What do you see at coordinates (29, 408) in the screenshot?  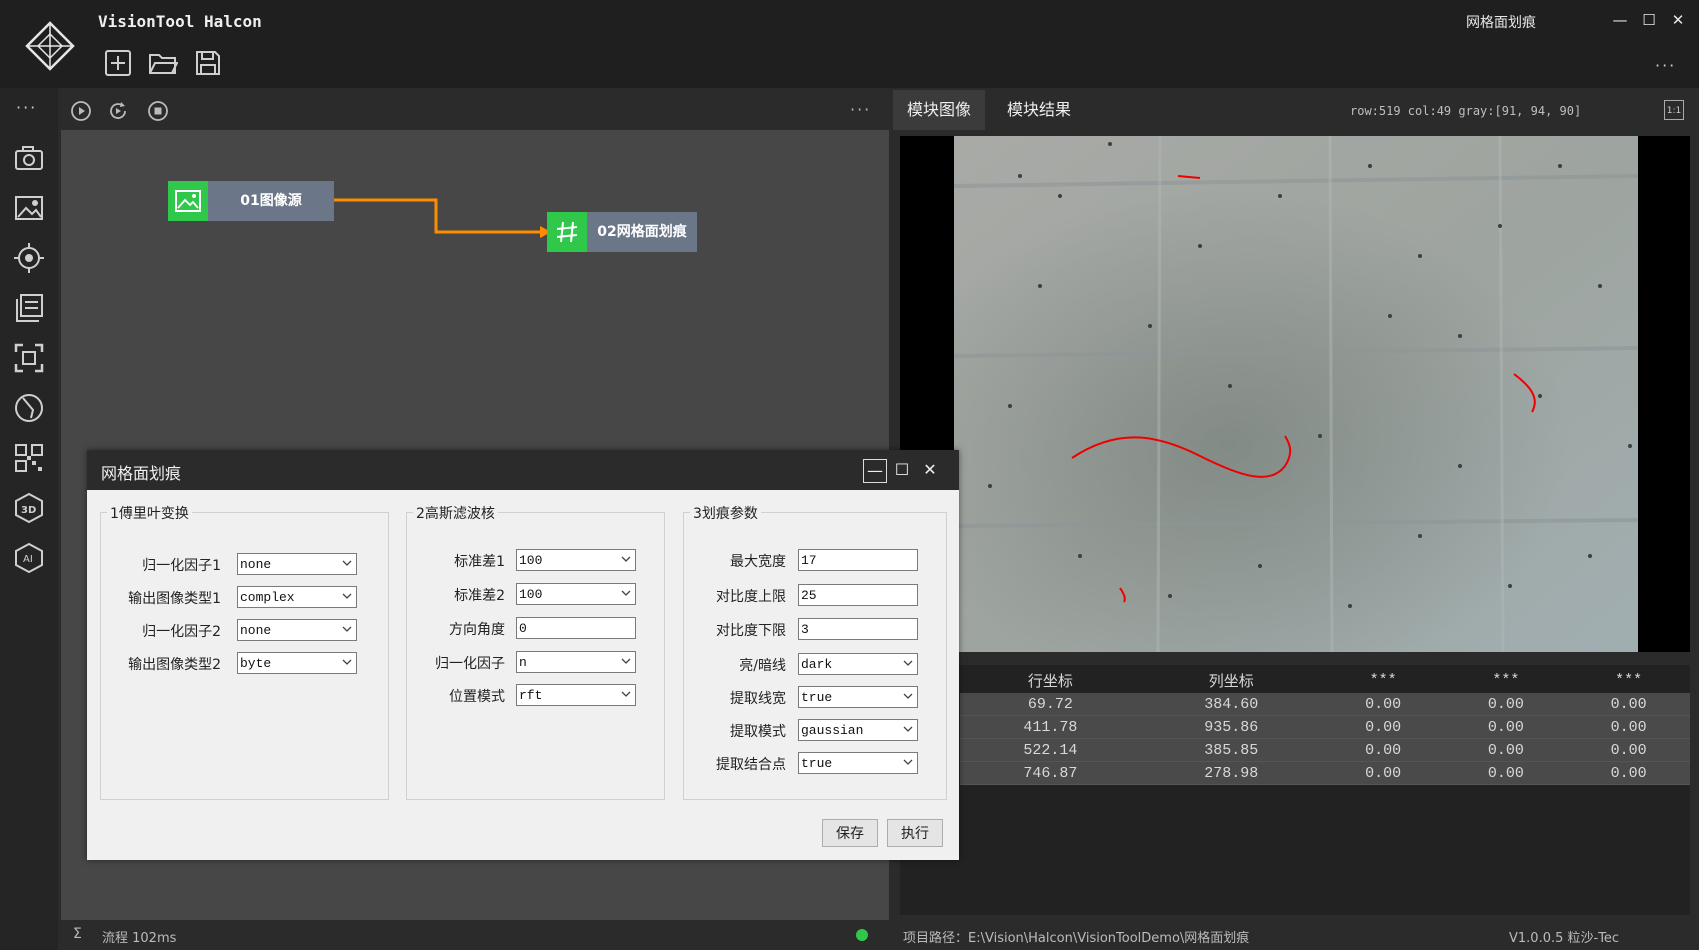 I see `measure-icon` at bounding box center [29, 408].